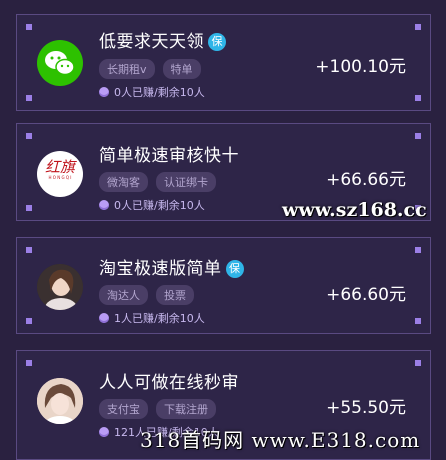 This screenshot has width=446, height=460. I want to click on task-reward: +55.50元, so click(366, 408).